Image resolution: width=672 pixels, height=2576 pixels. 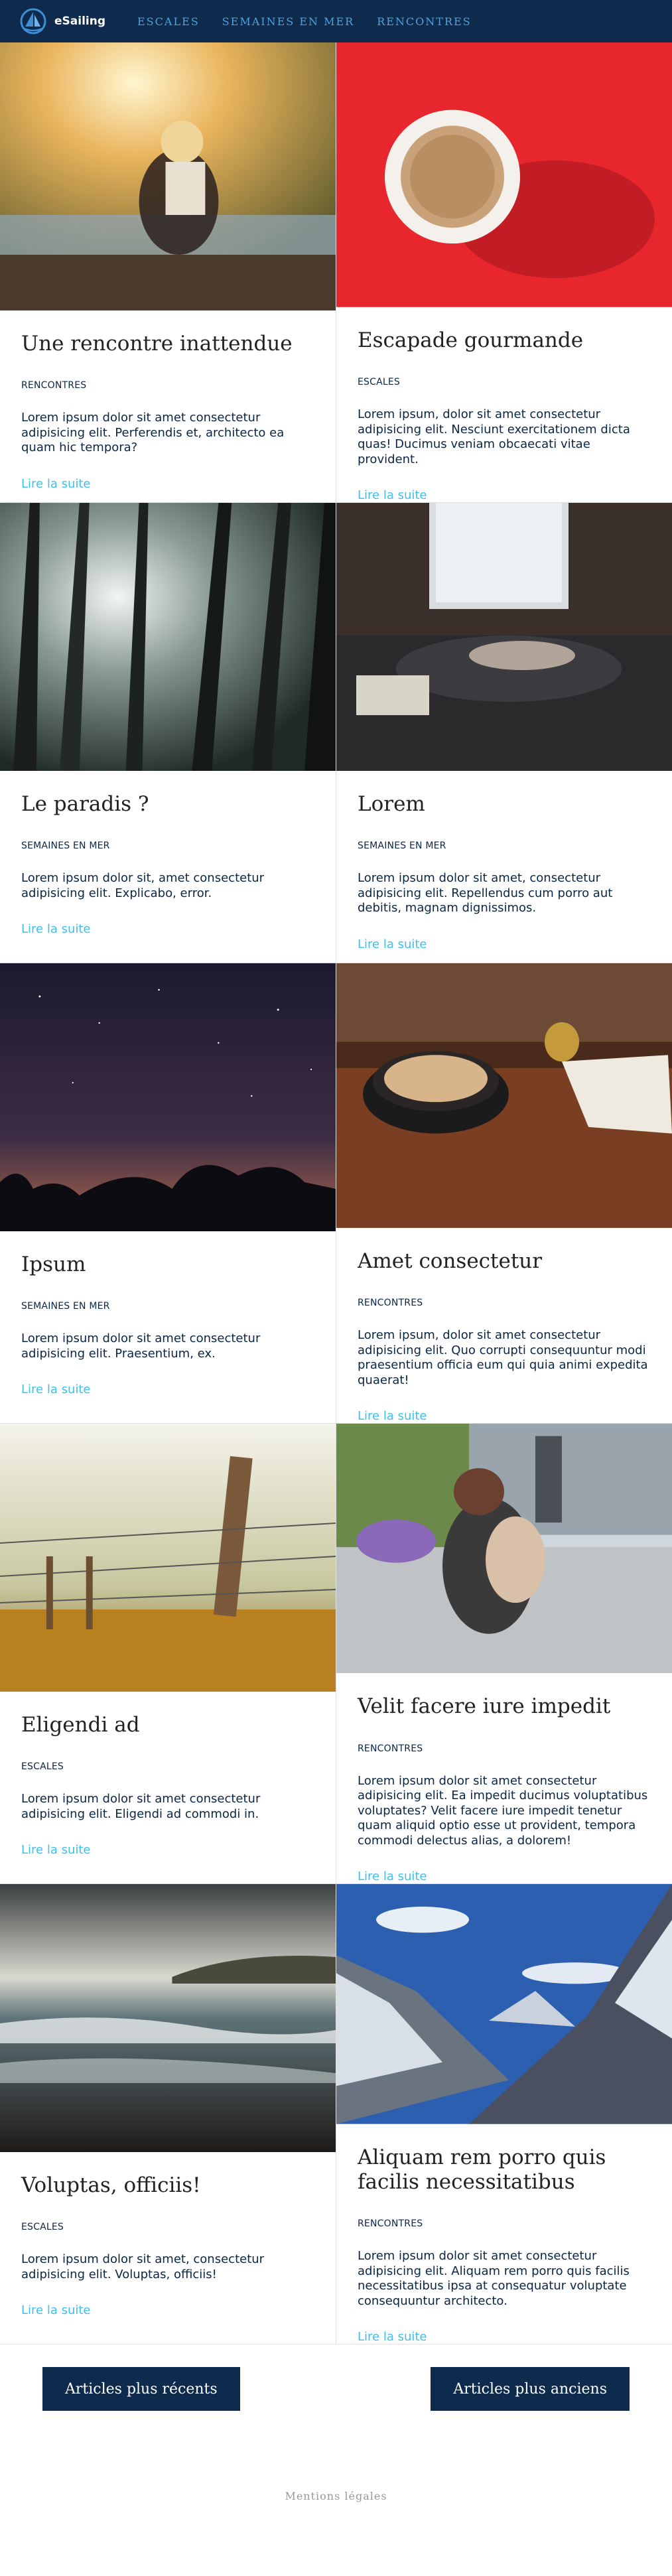 I want to click on sailboat-logo-icon, so click(x=33, y=21).